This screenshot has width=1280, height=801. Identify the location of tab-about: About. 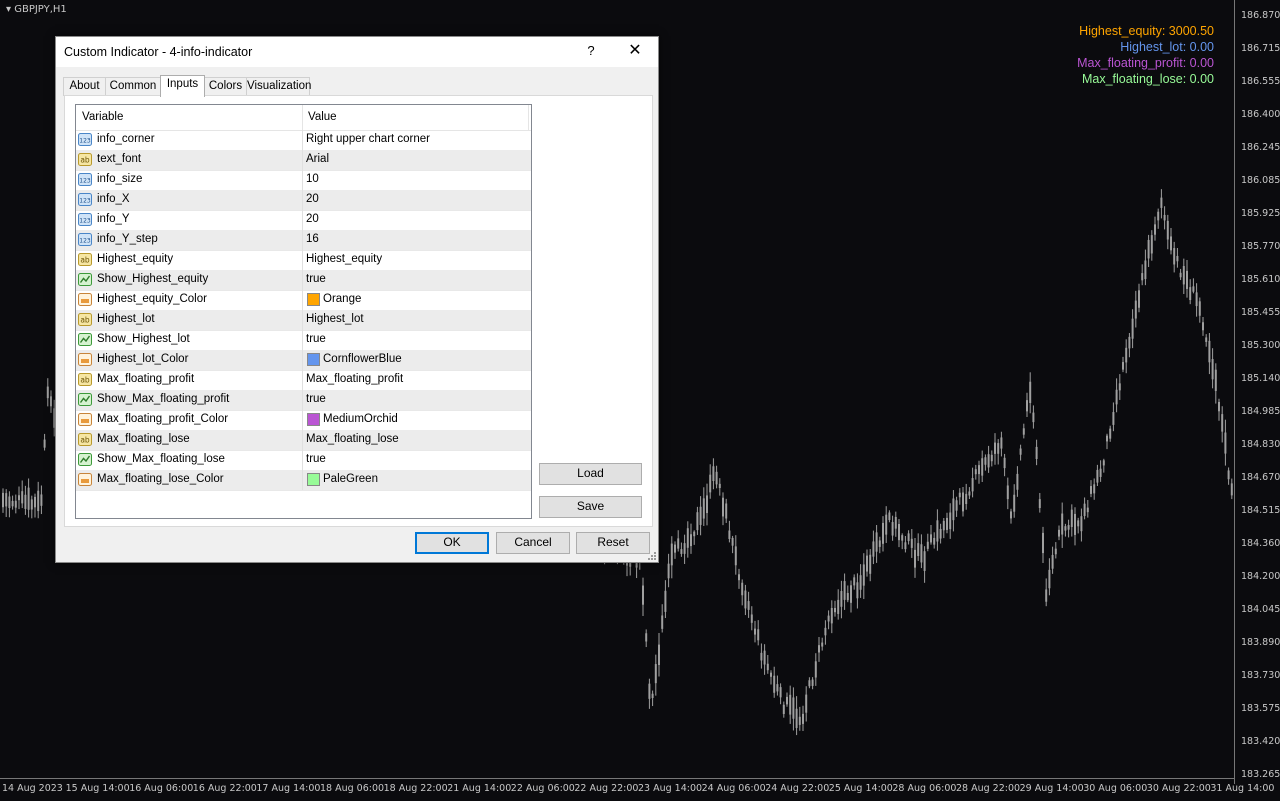
(84, 86).